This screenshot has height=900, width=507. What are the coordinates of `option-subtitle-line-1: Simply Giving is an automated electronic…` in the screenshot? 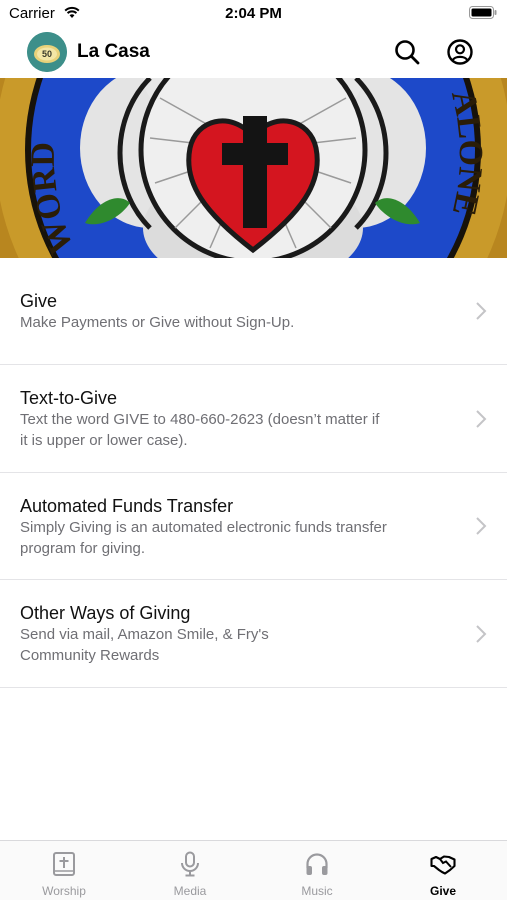 It's located at (203, 527).